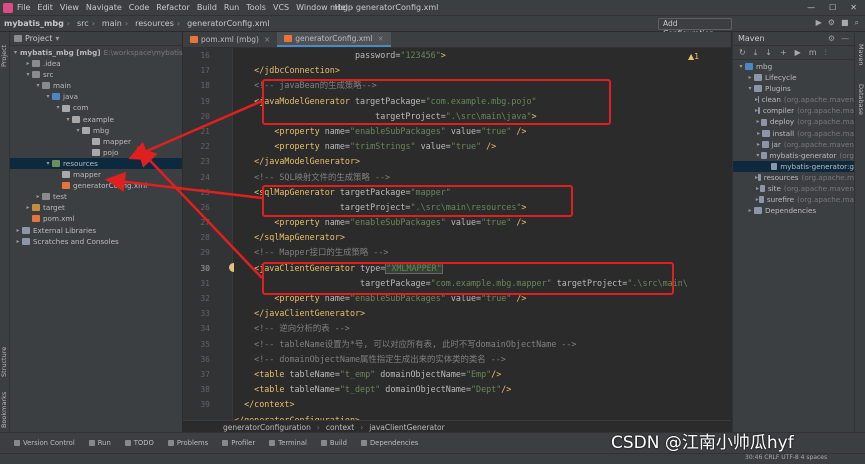 This screenshot has height=464, width=865. I want to click on maven-tree-item: ▸ compiler (org.apache.ma, so click(793, 110).